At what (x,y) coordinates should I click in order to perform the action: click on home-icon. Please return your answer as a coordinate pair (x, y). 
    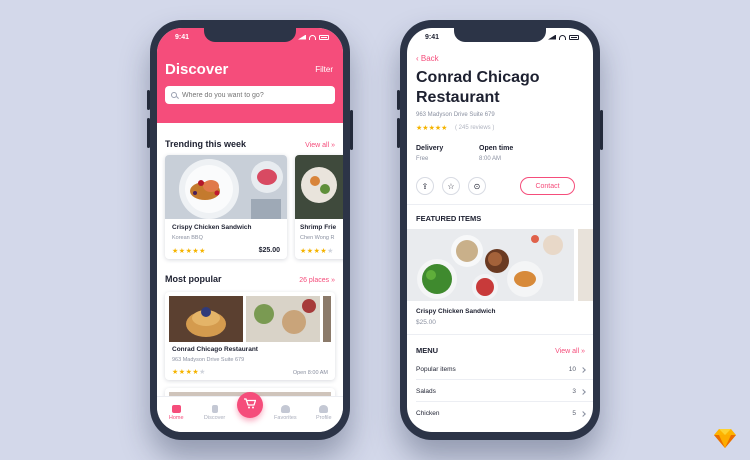
    Looking at the image, I should click on (176, 409).